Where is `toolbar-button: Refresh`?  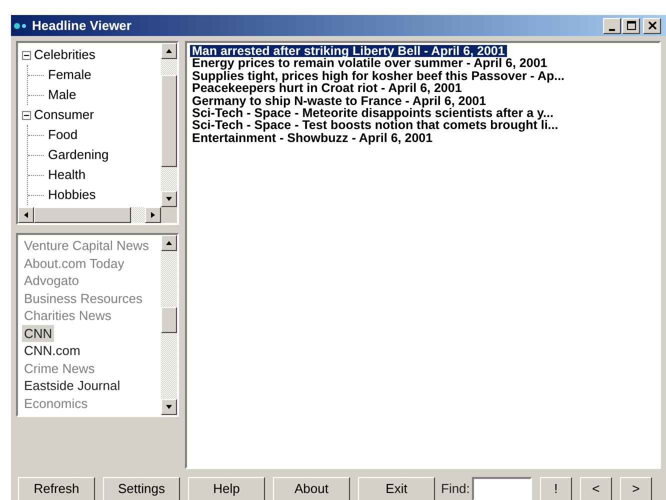
toolbar-button: Refresh is located at coordinates (56, 488).